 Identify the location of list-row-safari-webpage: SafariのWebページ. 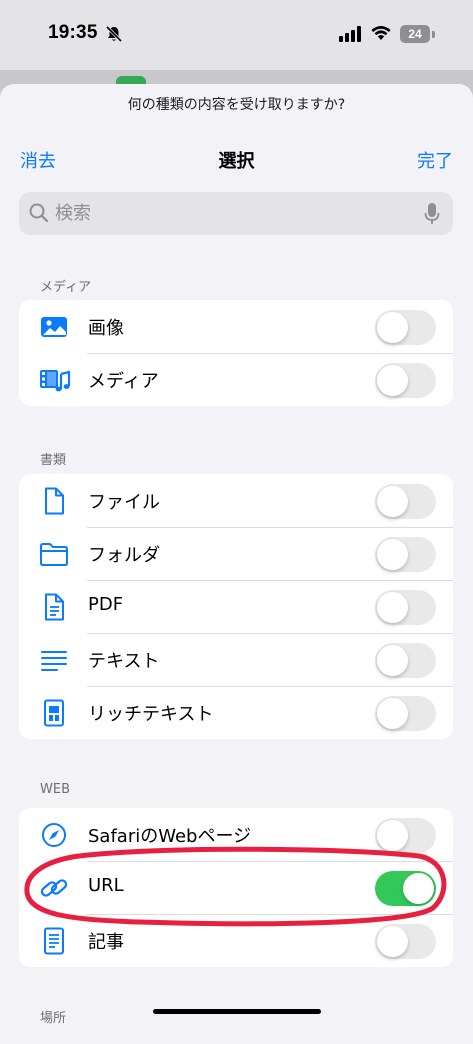
(236, 834).